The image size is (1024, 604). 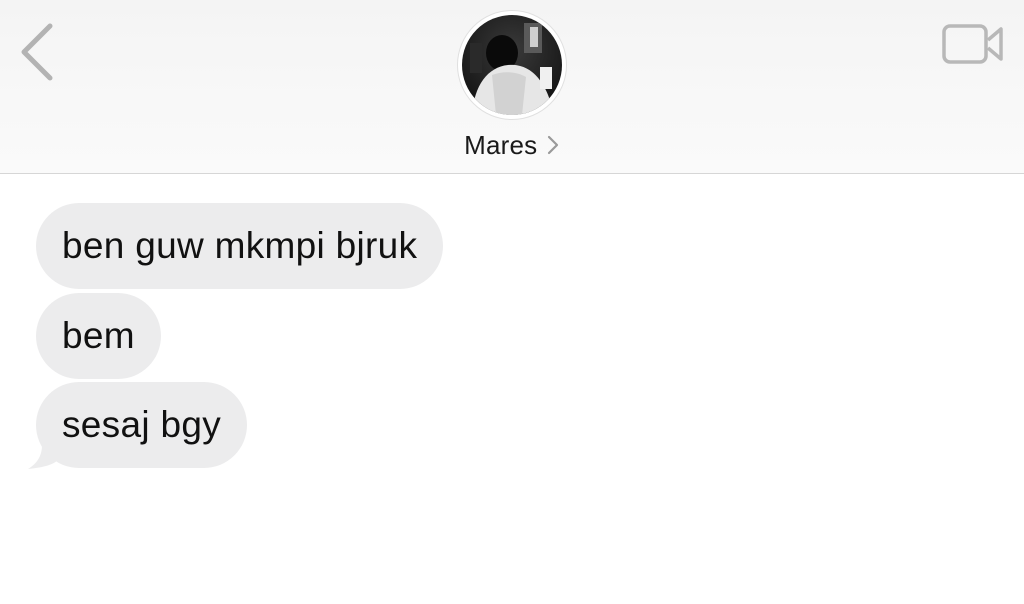 I want to click on chevron-left-icon, so click(x=37, y=52).